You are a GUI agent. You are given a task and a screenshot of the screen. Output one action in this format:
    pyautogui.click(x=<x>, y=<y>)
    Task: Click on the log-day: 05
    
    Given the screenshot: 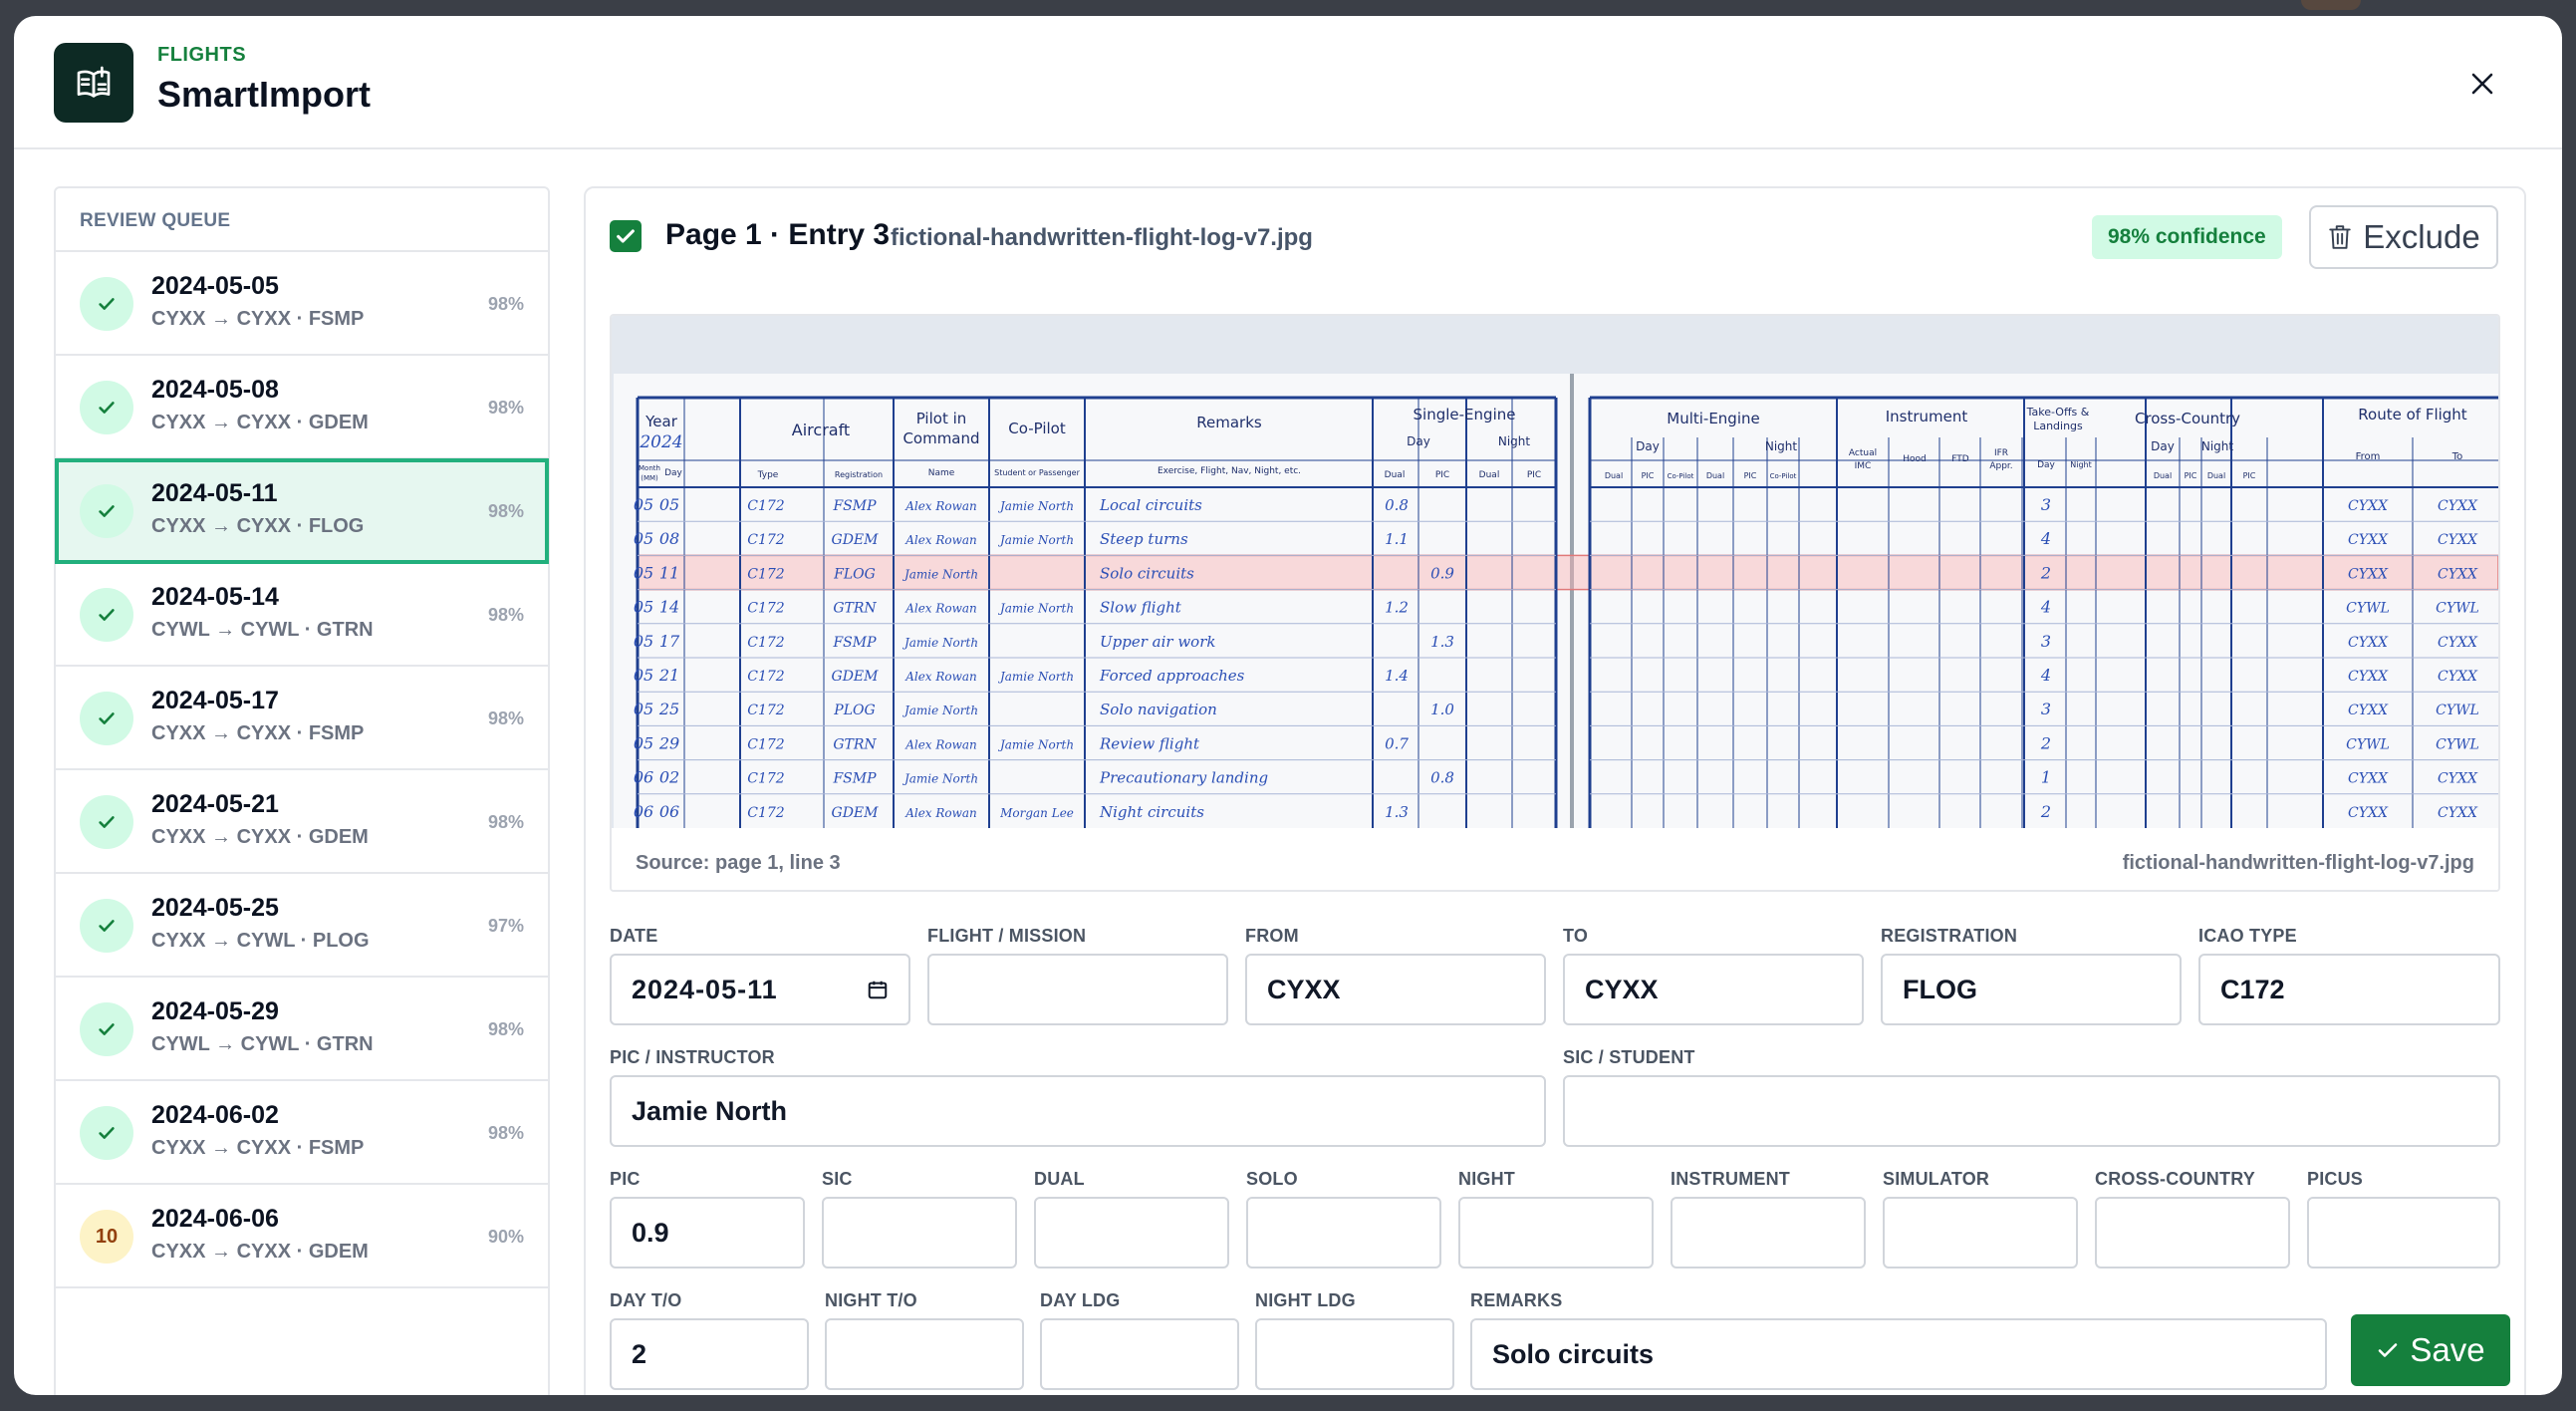 What is the action you would take?
    pyautogui.click(x=669, y=504)
    